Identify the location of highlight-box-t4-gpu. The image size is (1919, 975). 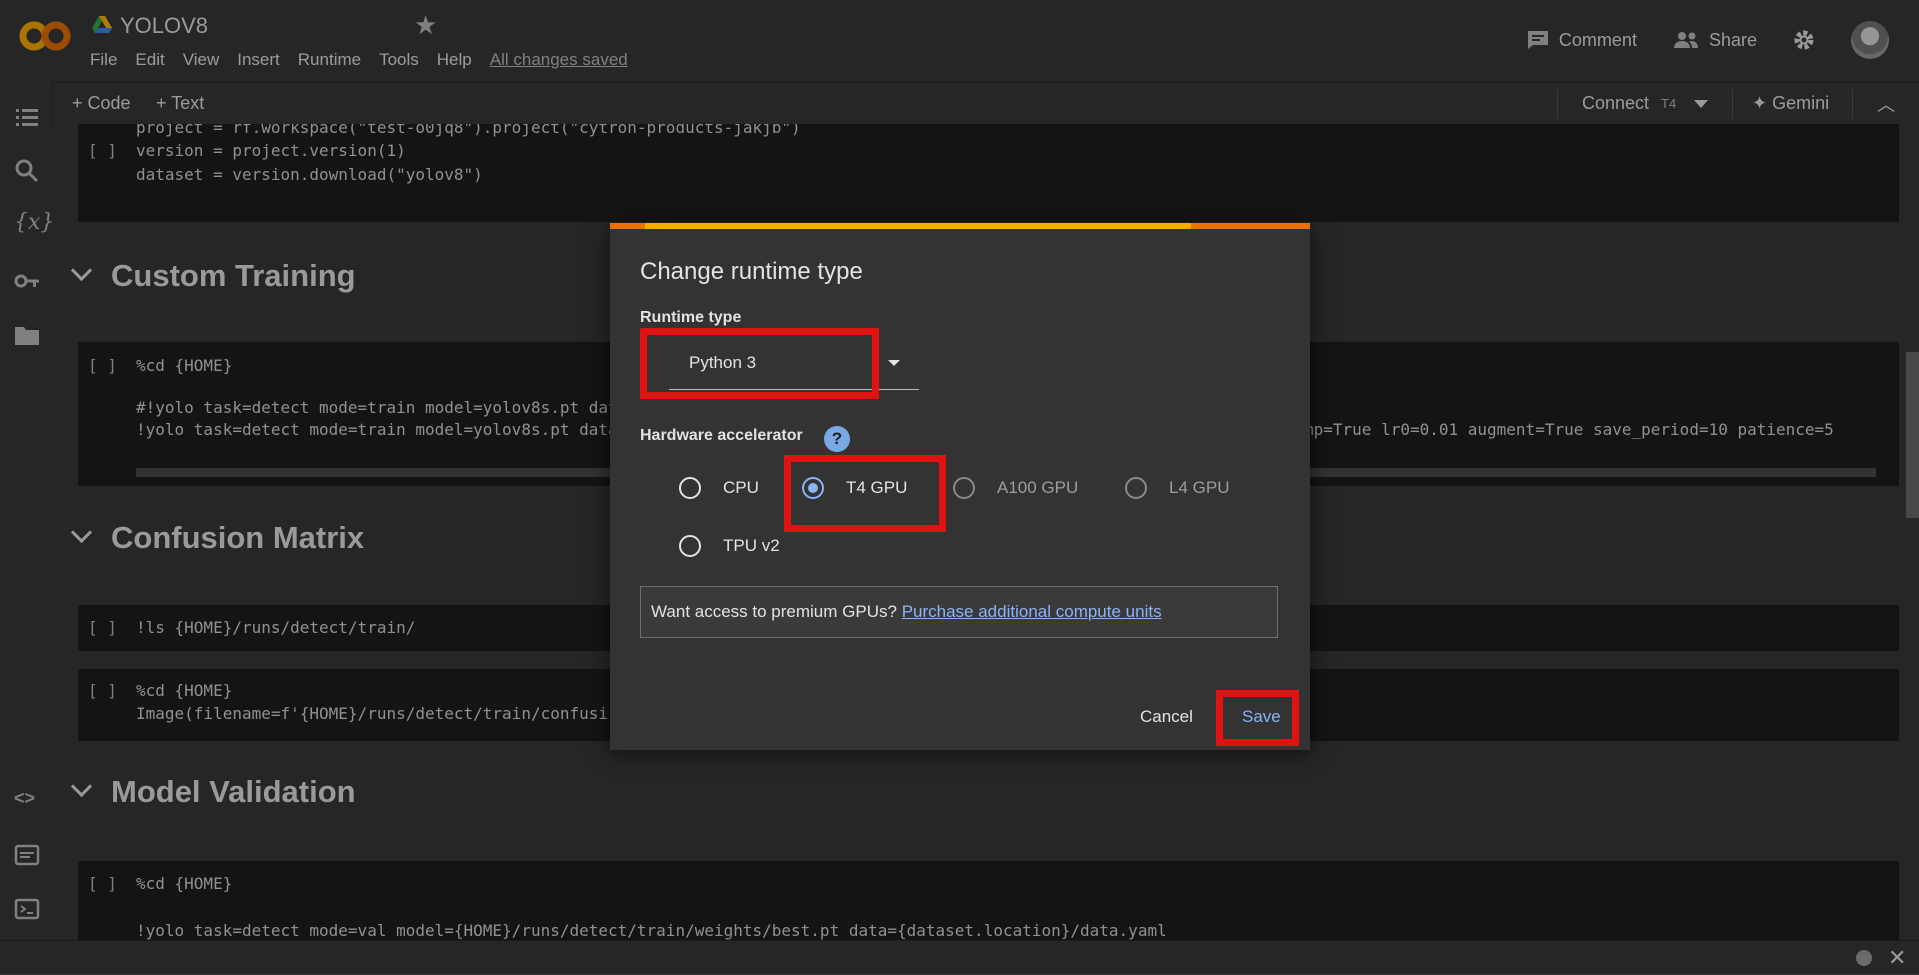
(865, 493).